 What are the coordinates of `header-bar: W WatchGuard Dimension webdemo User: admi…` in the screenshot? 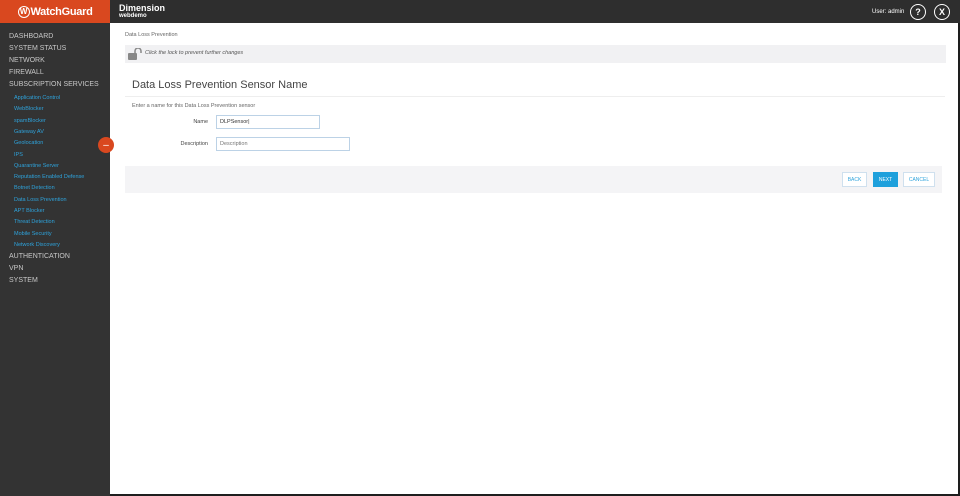 It's located at (480, 11).